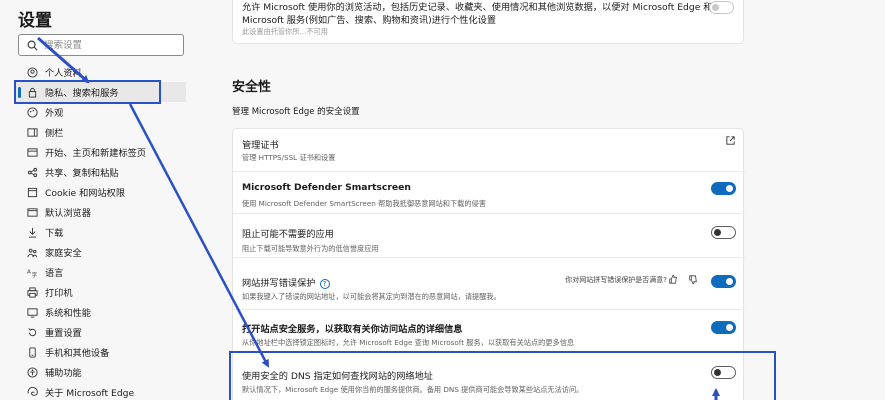 This screenshot has width=885, height=400. What do you see at coordinates (35, 274) in the screenshot?
I see `svg-text: 字` at bounding box center [35, 274].